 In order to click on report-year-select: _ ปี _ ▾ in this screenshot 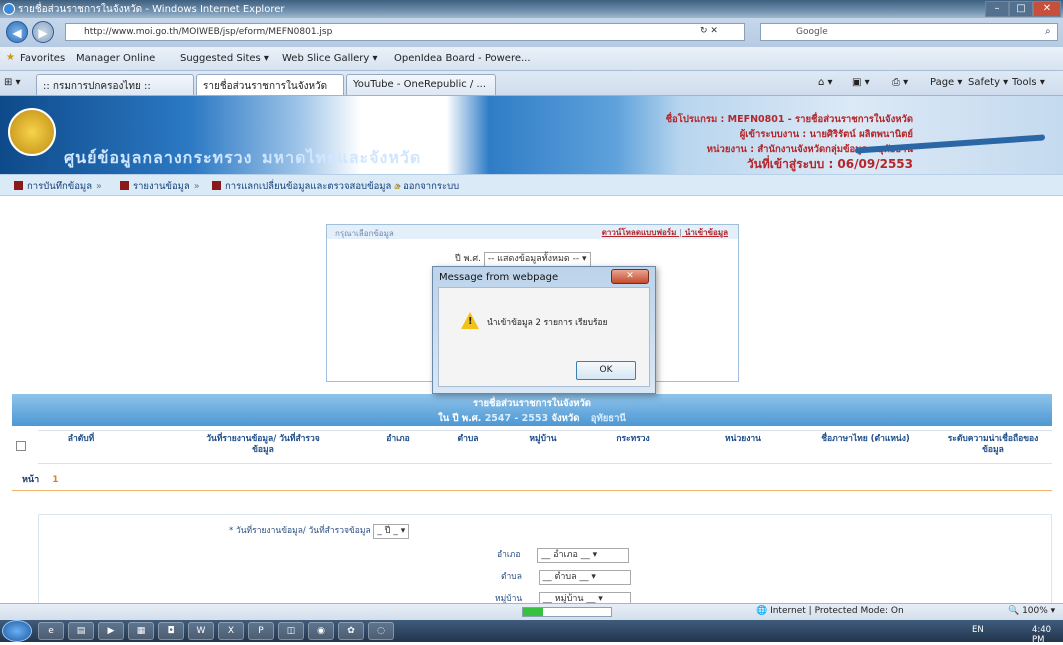, I will do `click(391, 531)`.